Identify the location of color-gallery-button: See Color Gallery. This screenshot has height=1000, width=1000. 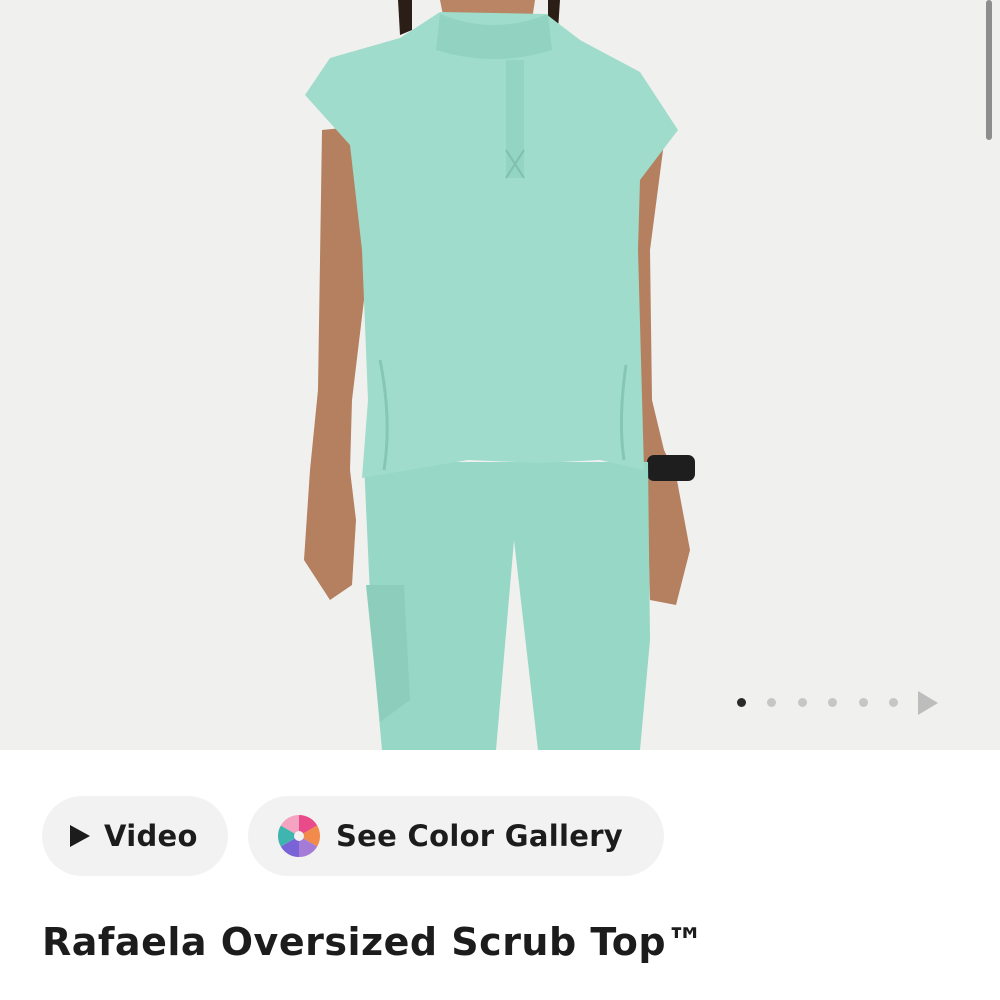
(456, 836).